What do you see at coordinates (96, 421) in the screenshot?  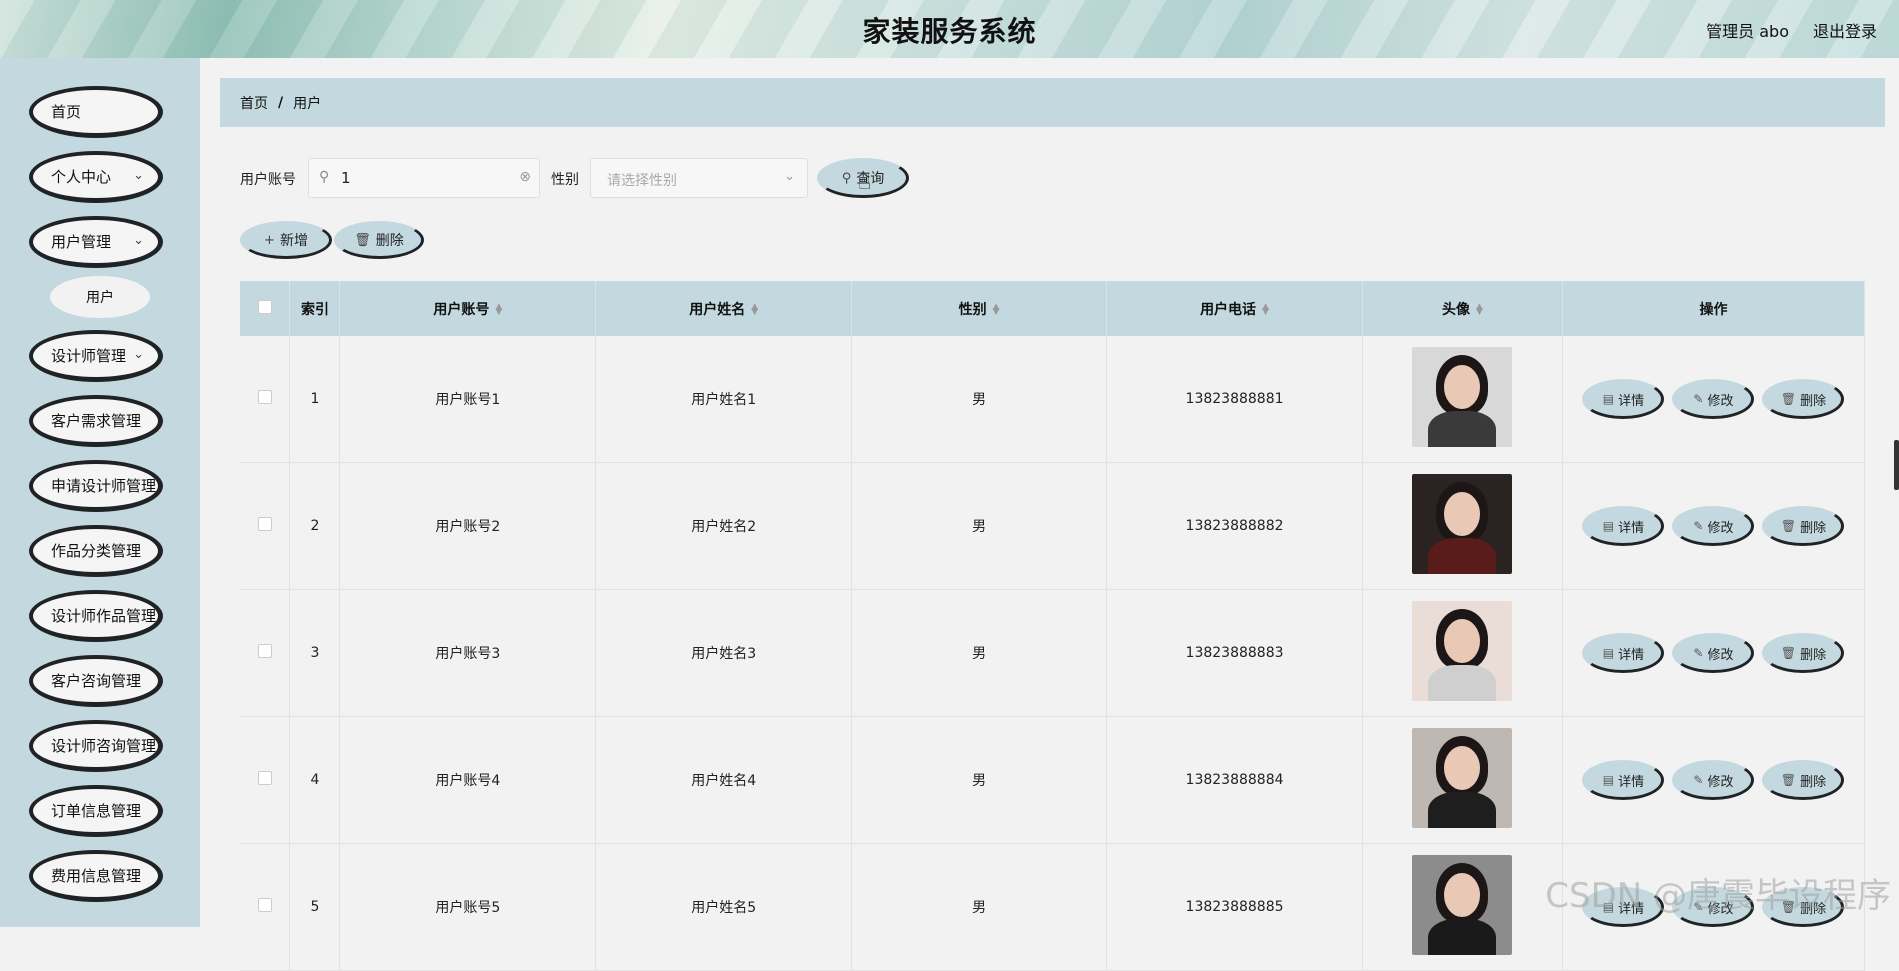 I see `sidebar-item-customer-needs: 客户需求管理` at bounding box center [96, 421].